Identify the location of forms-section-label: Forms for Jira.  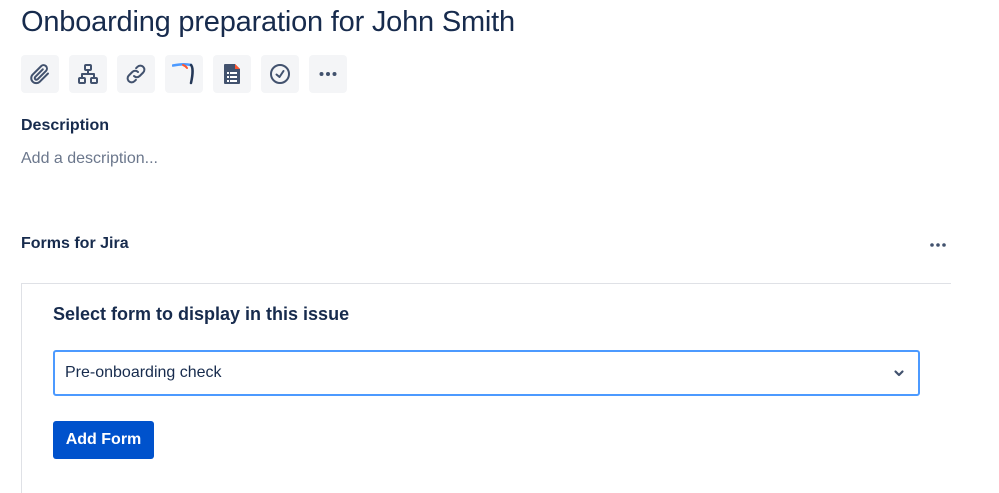
(75, 243).